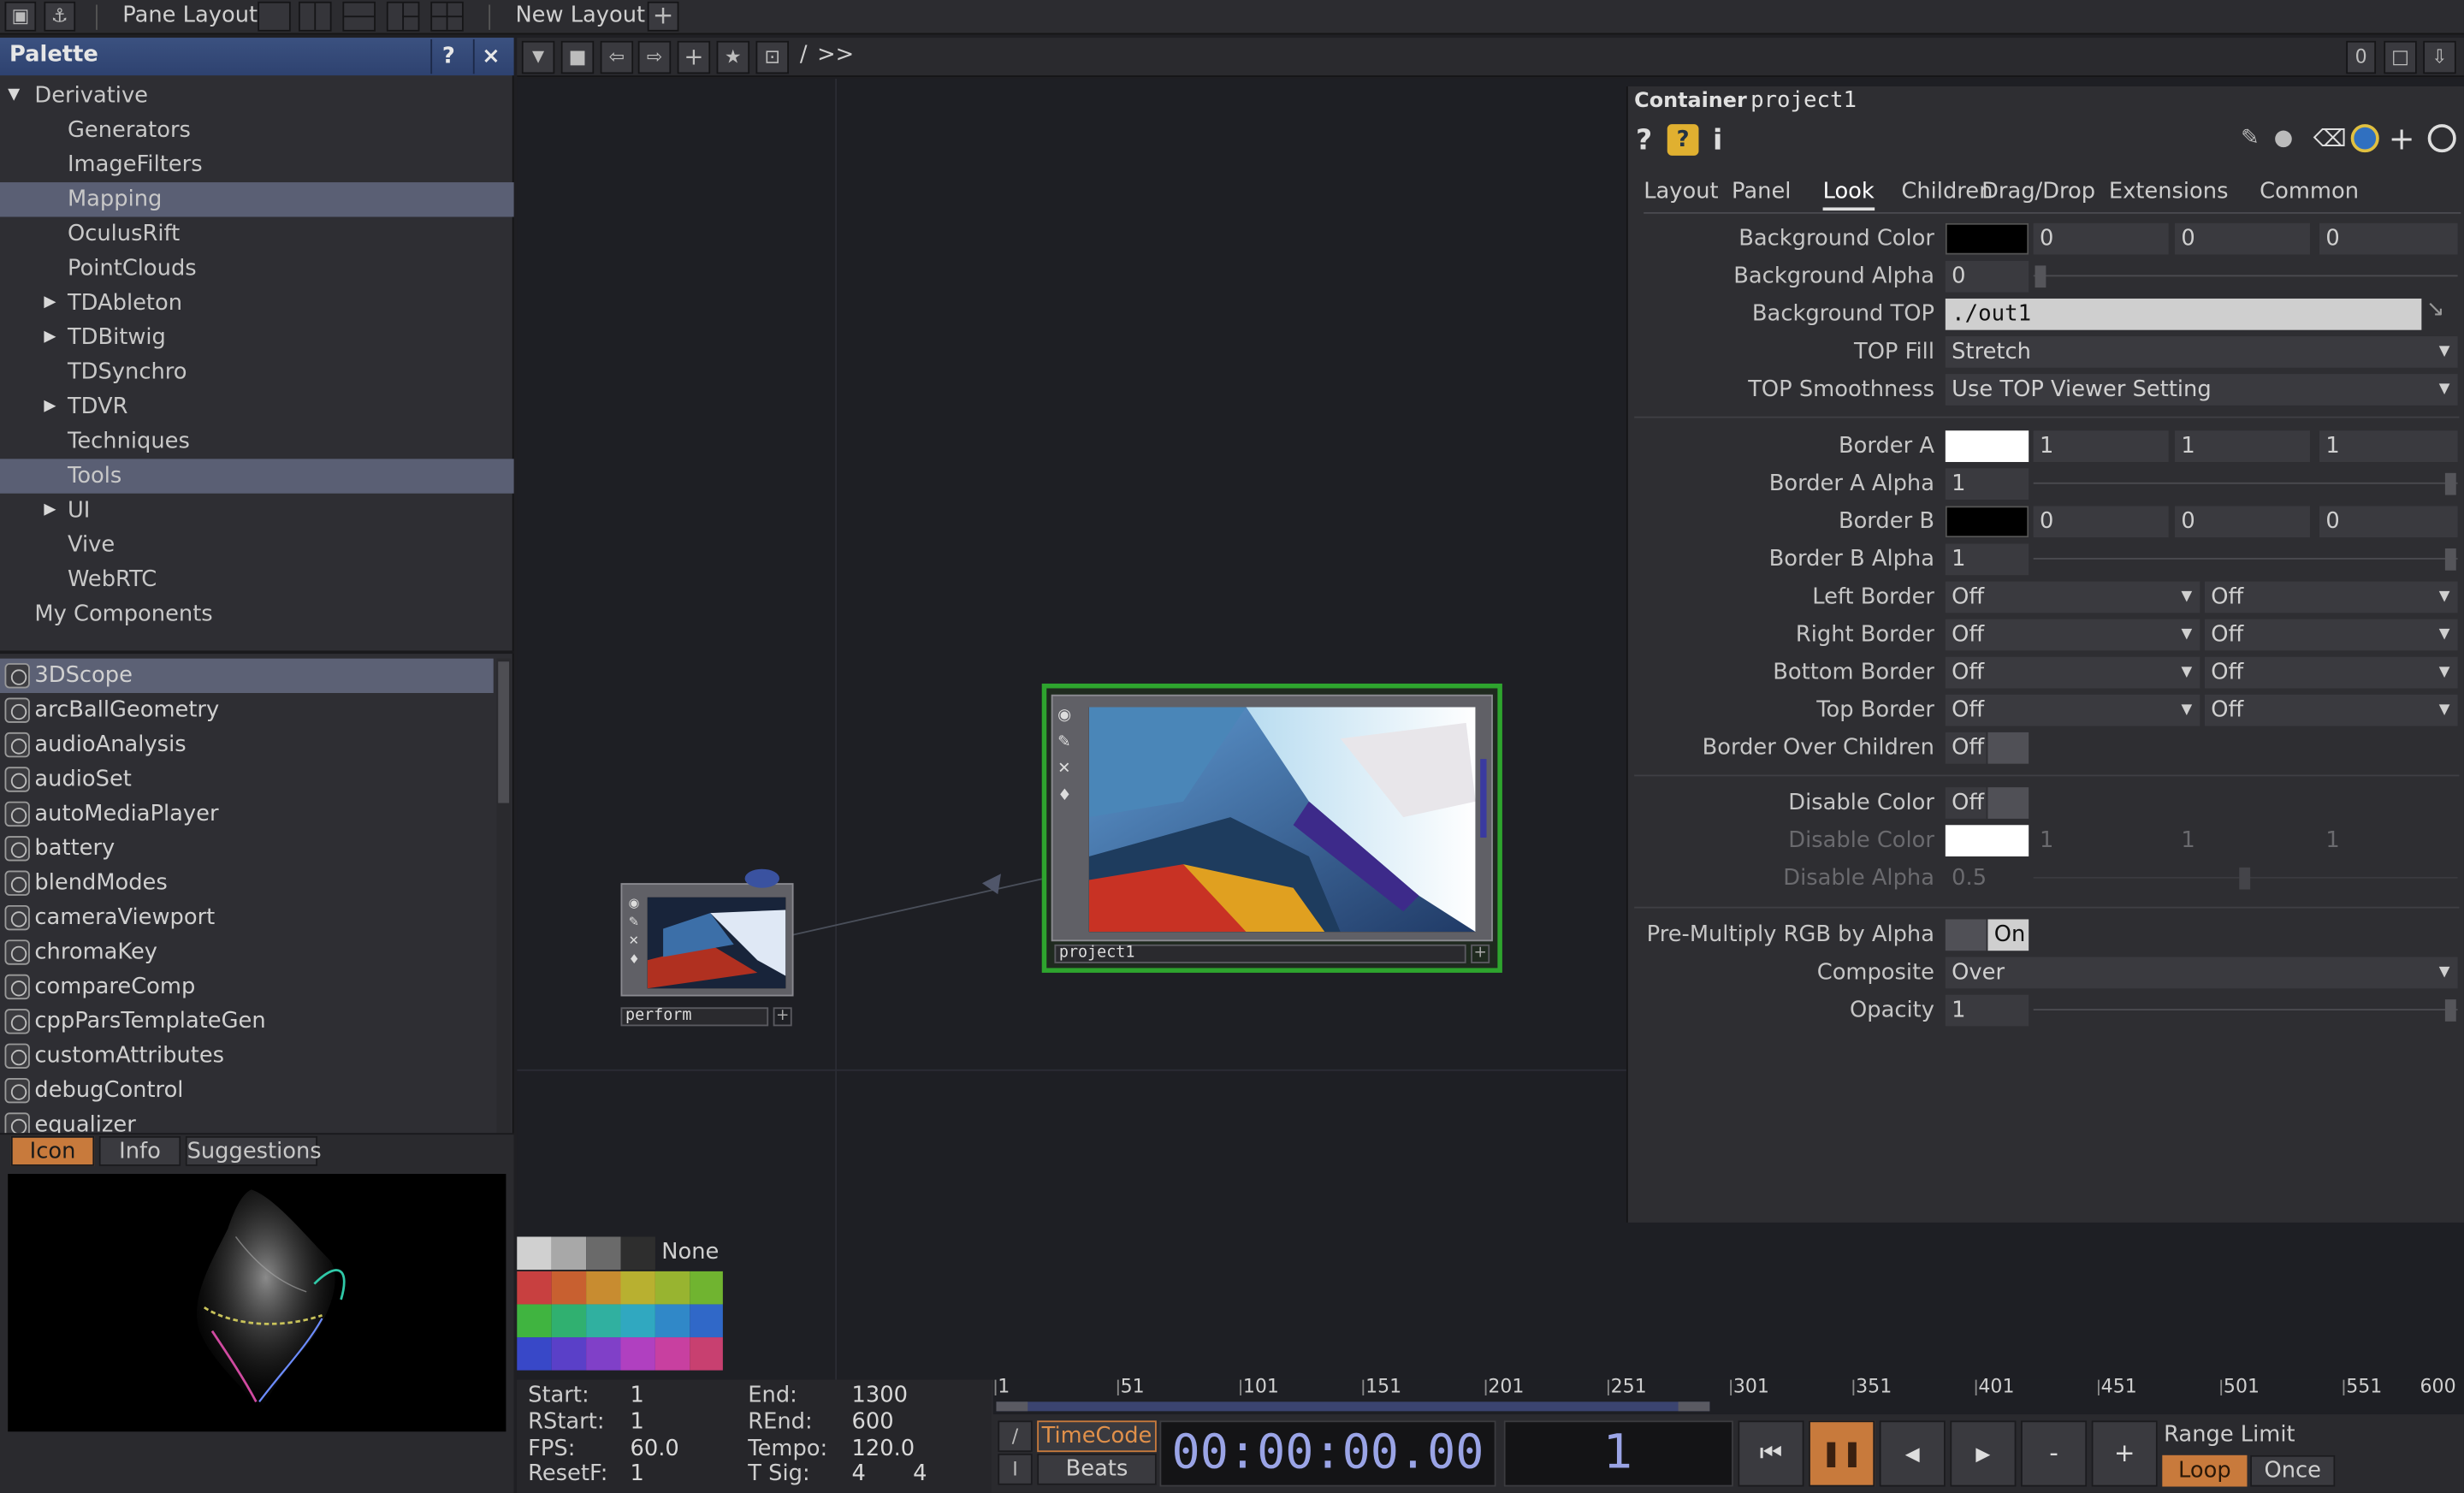 This screenshot has width=2464, height=1493. I want to click on bottom-border-a-dropdown: Off, so click(2072, 672).